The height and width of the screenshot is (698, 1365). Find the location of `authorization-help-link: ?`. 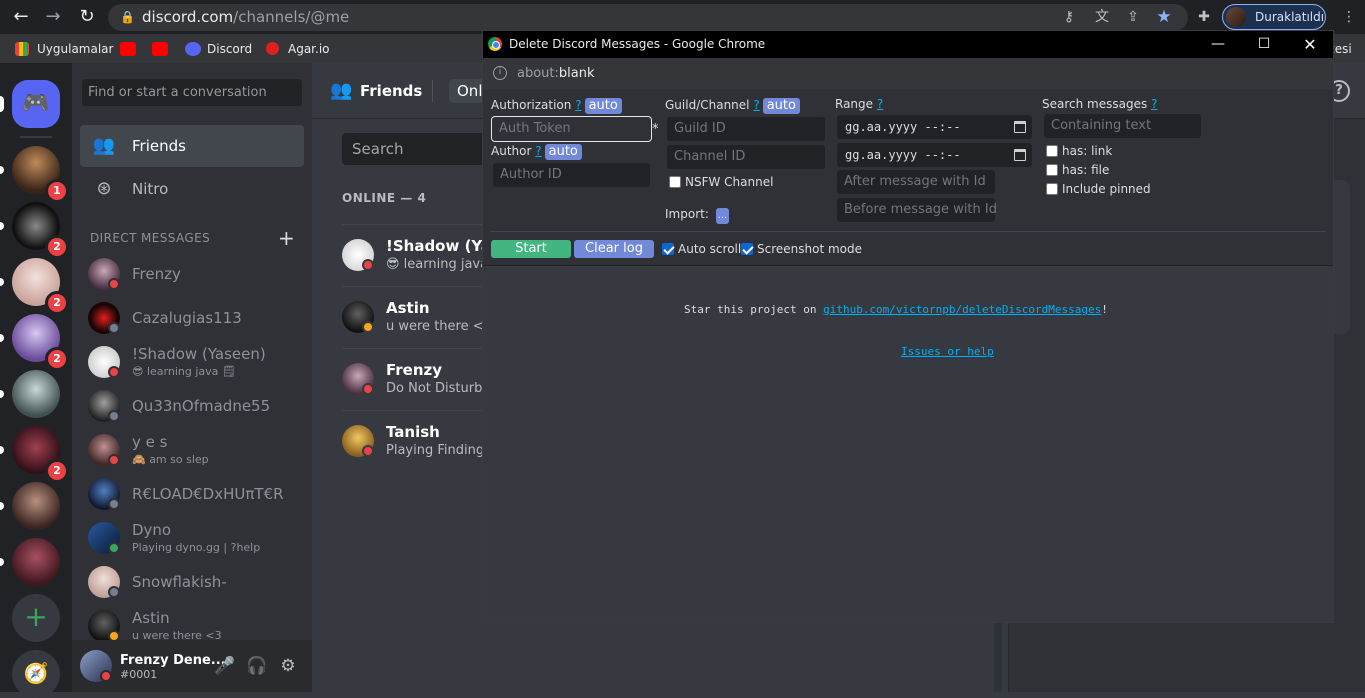

authorization-help-link: ? is located at coordinates (578, 105).